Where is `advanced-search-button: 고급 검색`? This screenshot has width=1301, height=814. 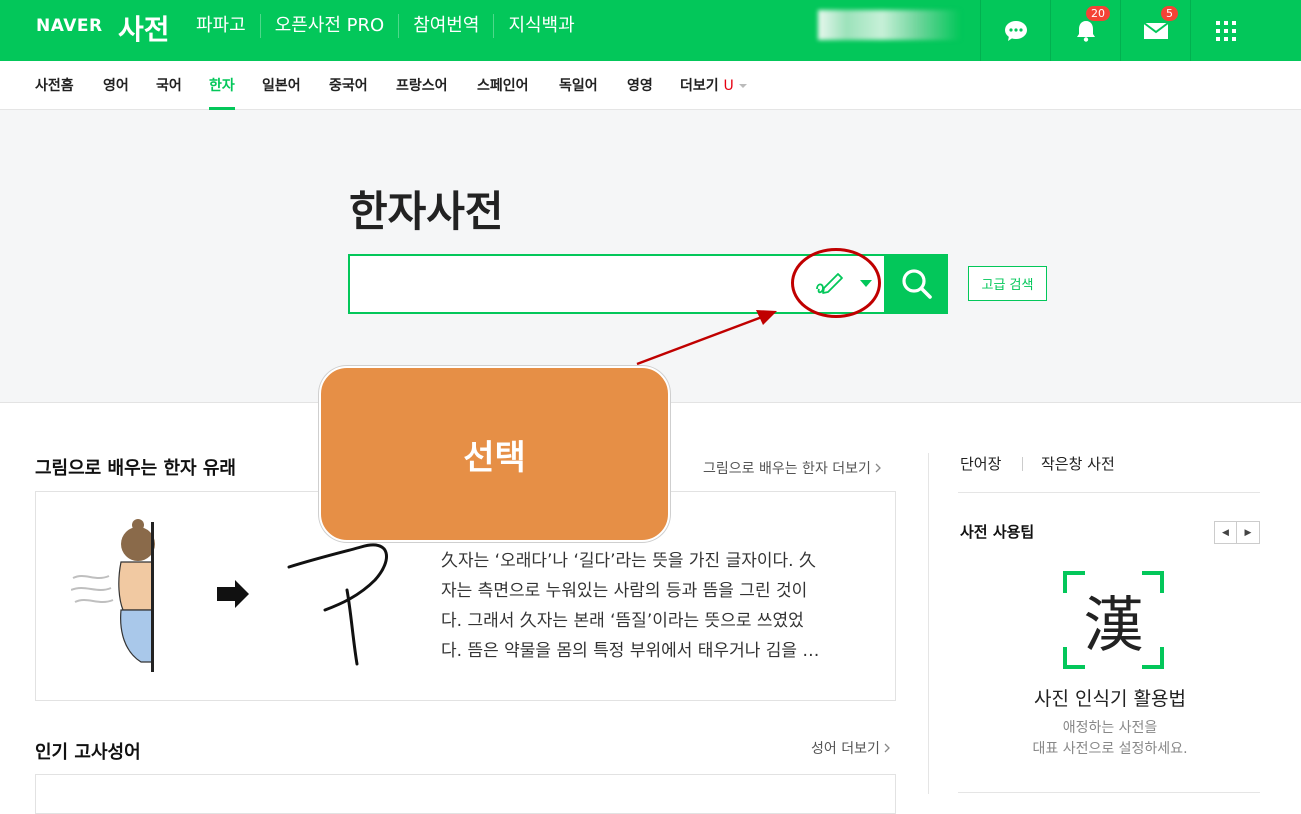
advanced-search-button: 고급 검색 is located at coordinates (1007, 283).